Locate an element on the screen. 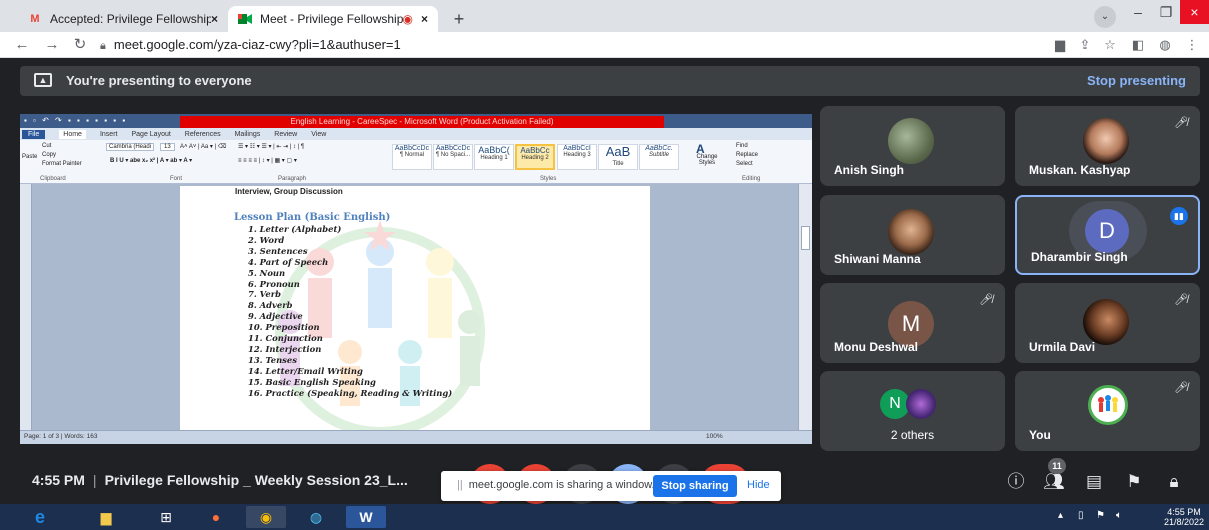  taskbar-clock: 4:55 PM 21/8/2022 is located at coordinates (1184, 517).